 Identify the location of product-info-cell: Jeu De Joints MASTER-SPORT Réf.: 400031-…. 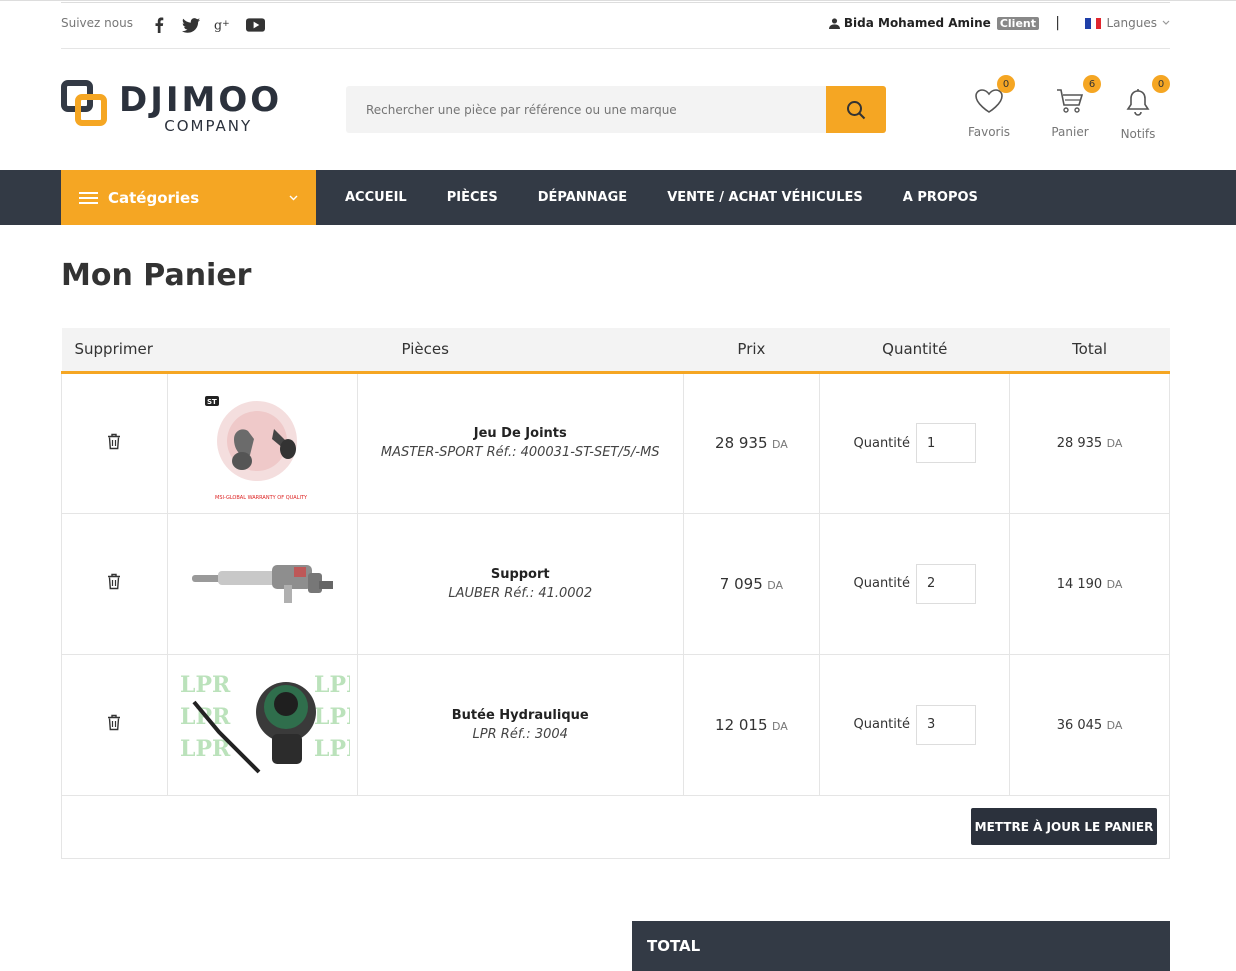
(520, 442).